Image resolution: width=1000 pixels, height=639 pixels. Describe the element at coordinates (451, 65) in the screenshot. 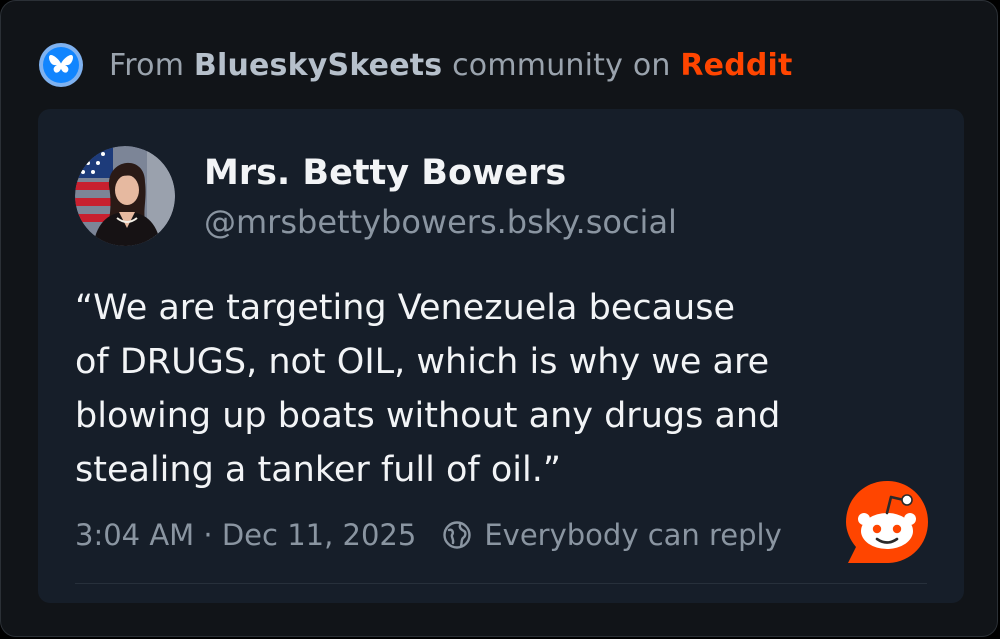

I see `source-text: From BlueskySkeets community on Reddit` at that location.